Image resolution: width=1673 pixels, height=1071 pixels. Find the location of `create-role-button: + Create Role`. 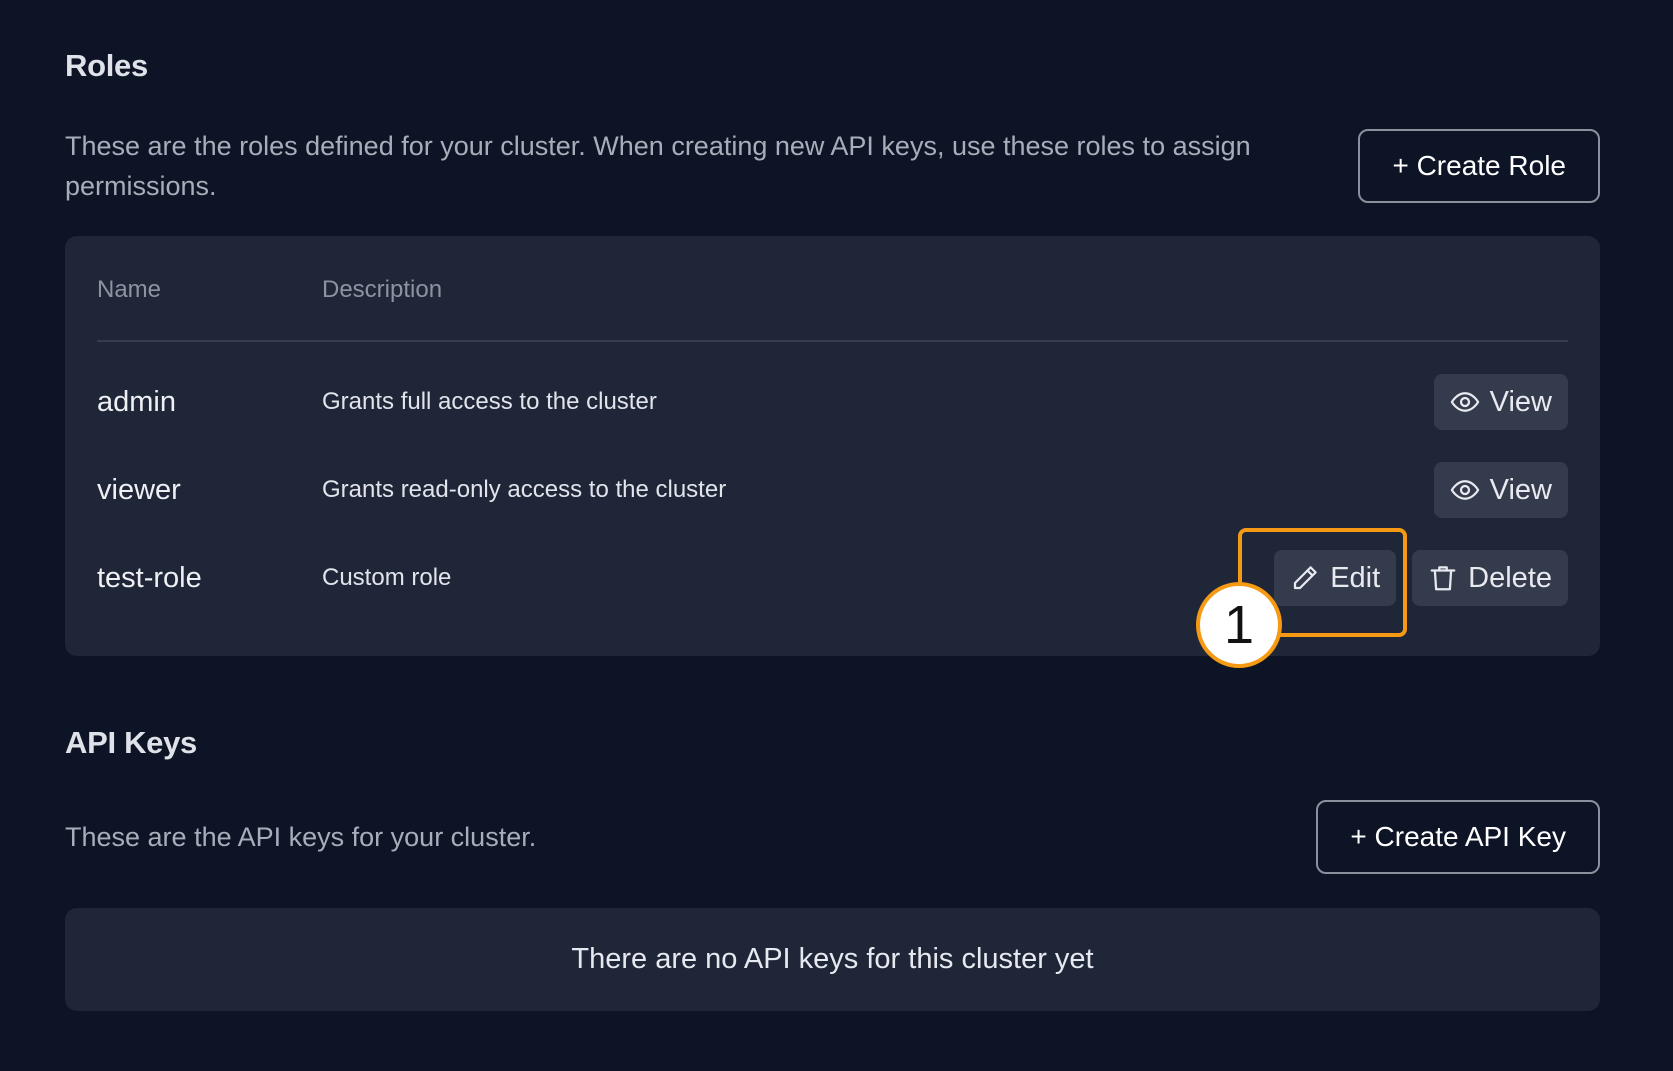

create-role-button: + Create Role is located at coordinates (1479, 166).